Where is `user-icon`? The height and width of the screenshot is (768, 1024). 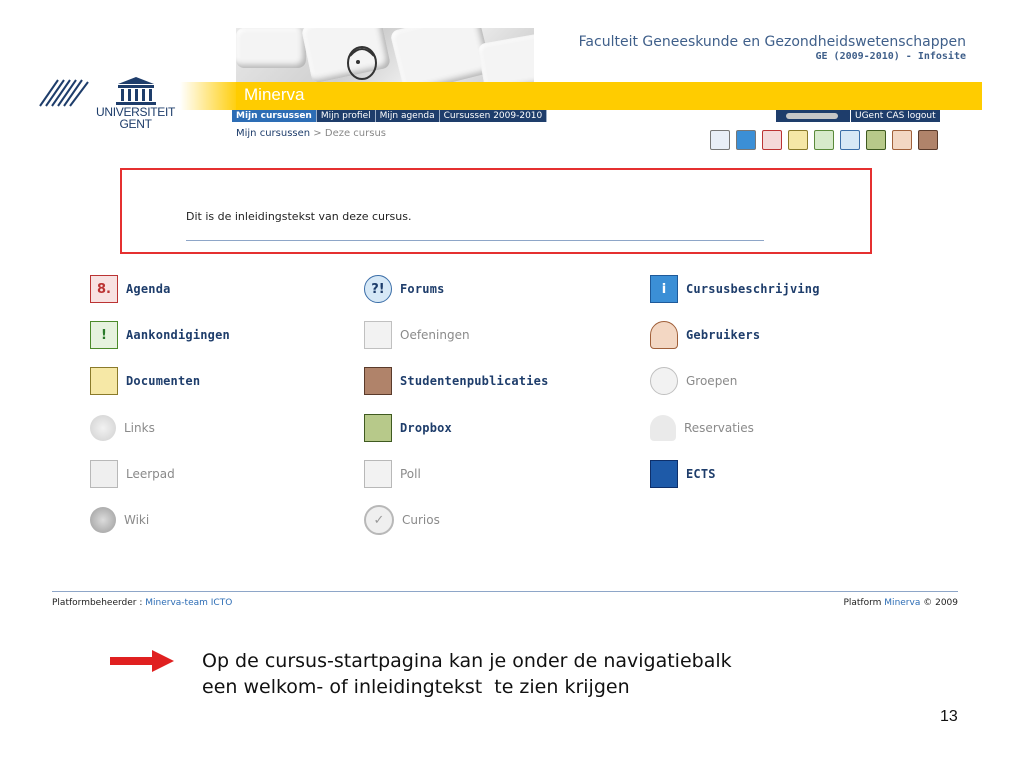
user-icon is located at coordinates (902, 140).